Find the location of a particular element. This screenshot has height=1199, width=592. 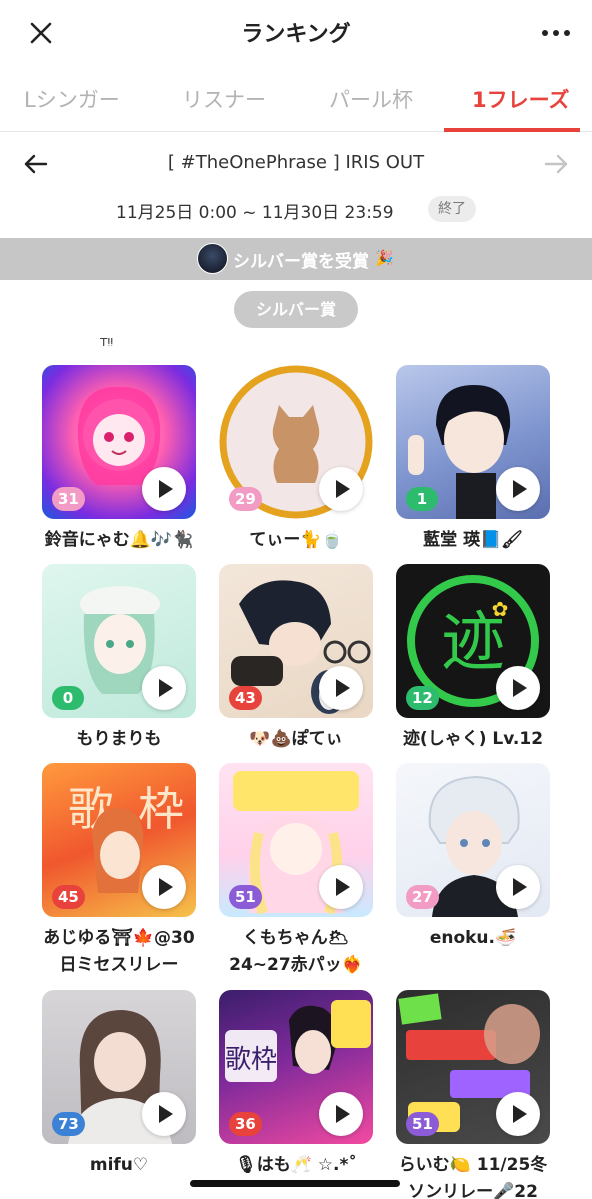

entry-name: 🎙はも🥂 ☆.*˚ is located at coordinates (296, 1165).